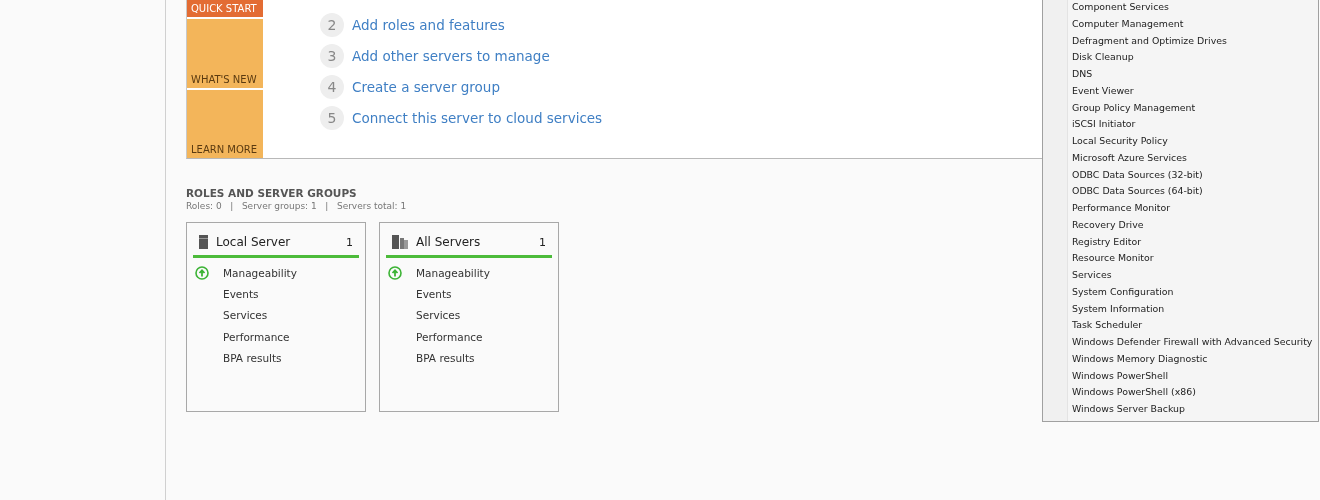 This screenshot has height=500, width=1320. I want to click on menu-item: ODBC Data Sources (64-bit), so click(1180, 191).